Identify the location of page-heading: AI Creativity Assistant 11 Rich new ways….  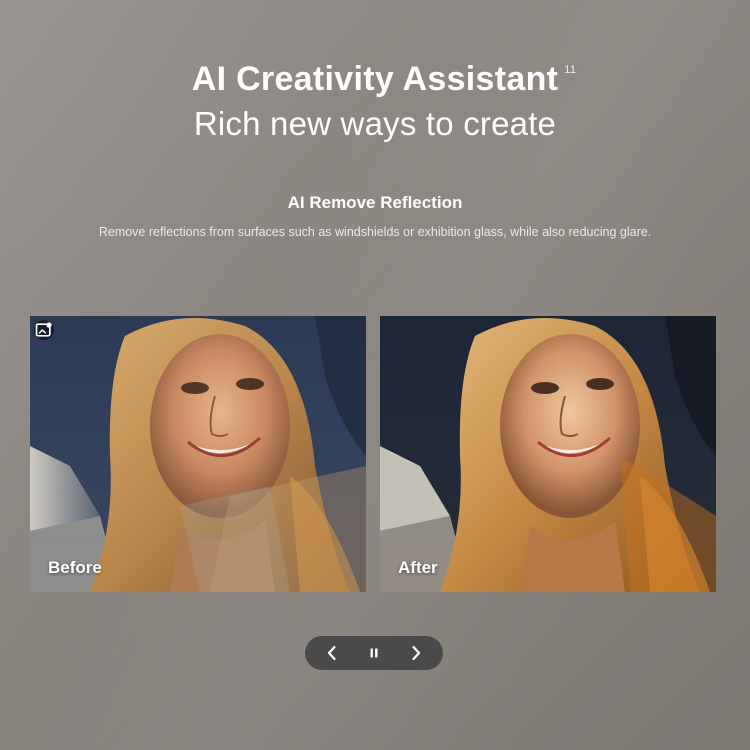
(375, 101).